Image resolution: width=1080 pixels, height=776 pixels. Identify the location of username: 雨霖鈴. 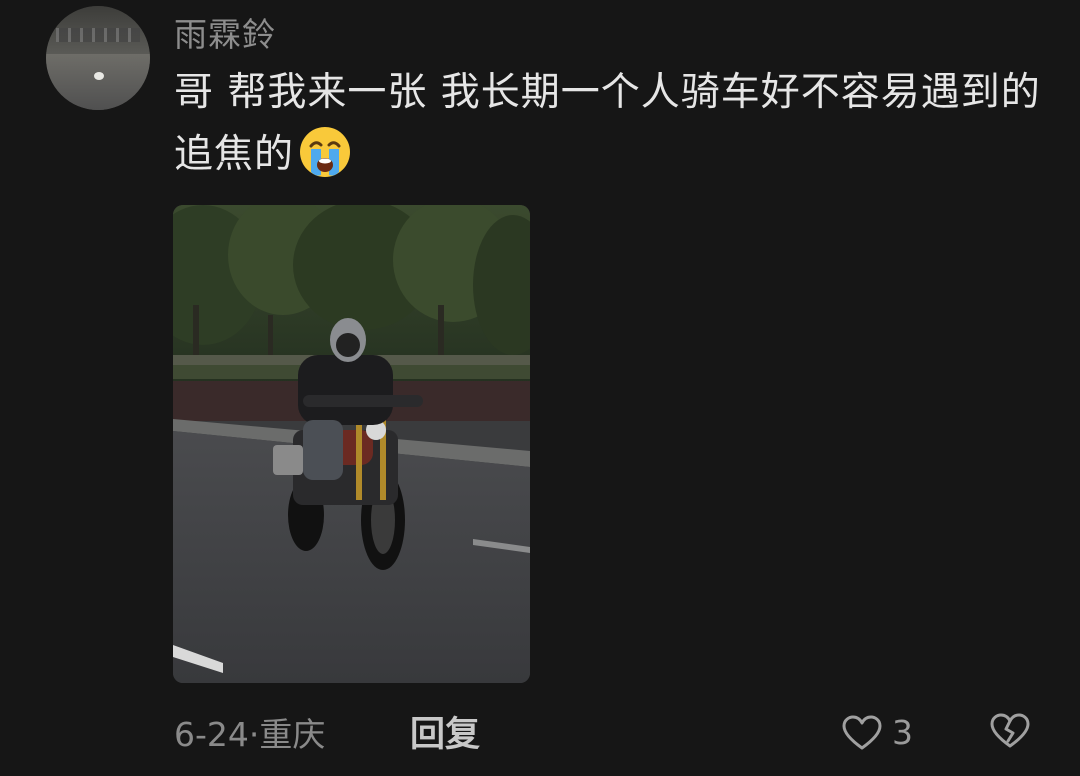
(225, 32).